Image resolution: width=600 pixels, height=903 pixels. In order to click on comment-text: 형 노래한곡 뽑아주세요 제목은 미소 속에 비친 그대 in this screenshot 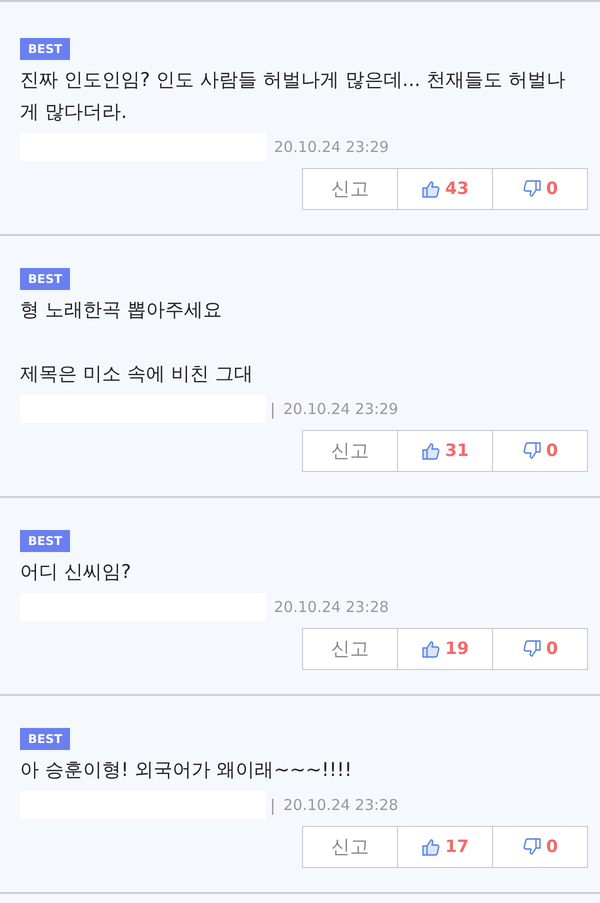, I will do `click(137, 342)`.